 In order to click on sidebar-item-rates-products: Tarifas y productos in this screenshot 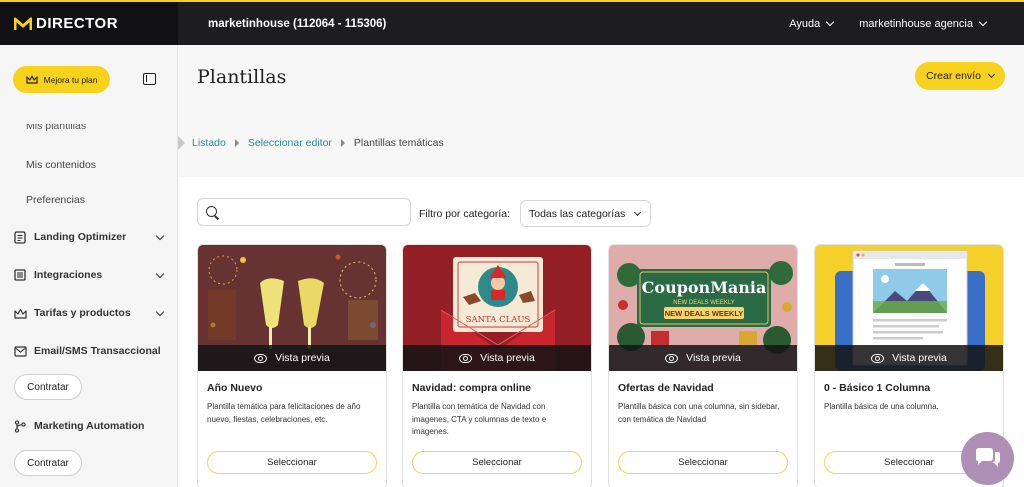, I will do `click(89, 313)`.